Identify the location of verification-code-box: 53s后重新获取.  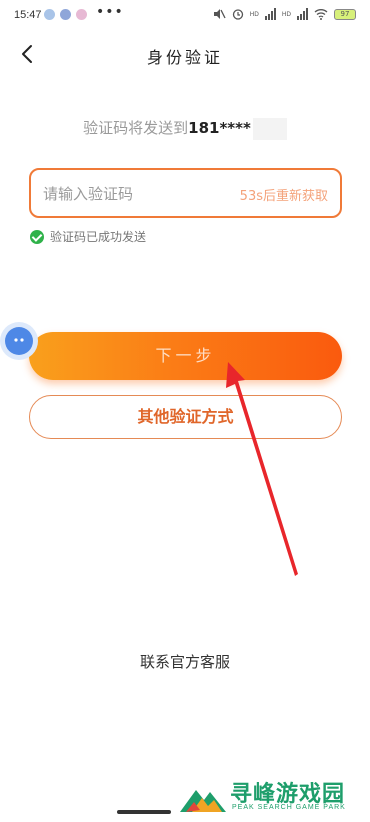
(185, 193).